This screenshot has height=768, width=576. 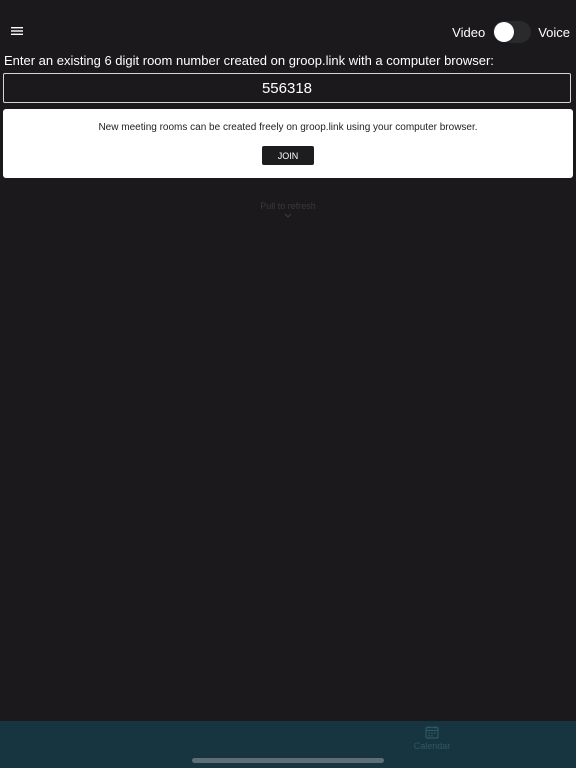 What do you see at coordinates (432, 732) in the screenshot?
I see `calendar-icon` at bounding box center [432, 732].